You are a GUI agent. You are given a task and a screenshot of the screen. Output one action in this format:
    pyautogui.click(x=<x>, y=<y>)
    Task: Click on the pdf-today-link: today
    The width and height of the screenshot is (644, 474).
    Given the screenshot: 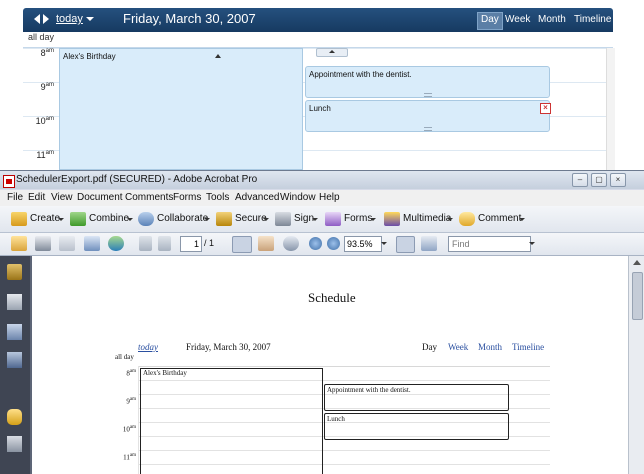 What is the action you would take?
    pyautogui.click(x=148, y=347)
    